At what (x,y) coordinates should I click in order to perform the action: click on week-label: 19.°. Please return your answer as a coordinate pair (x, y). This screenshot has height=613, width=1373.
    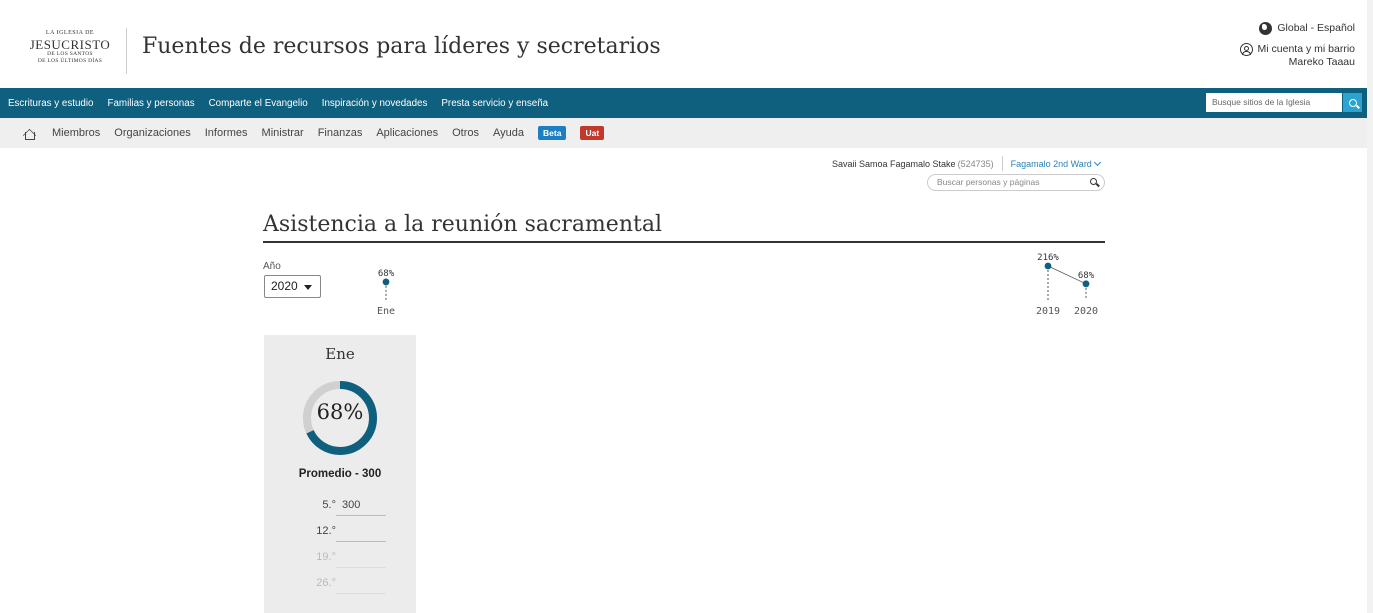
    Looking at the image, I should click on (326, 557).